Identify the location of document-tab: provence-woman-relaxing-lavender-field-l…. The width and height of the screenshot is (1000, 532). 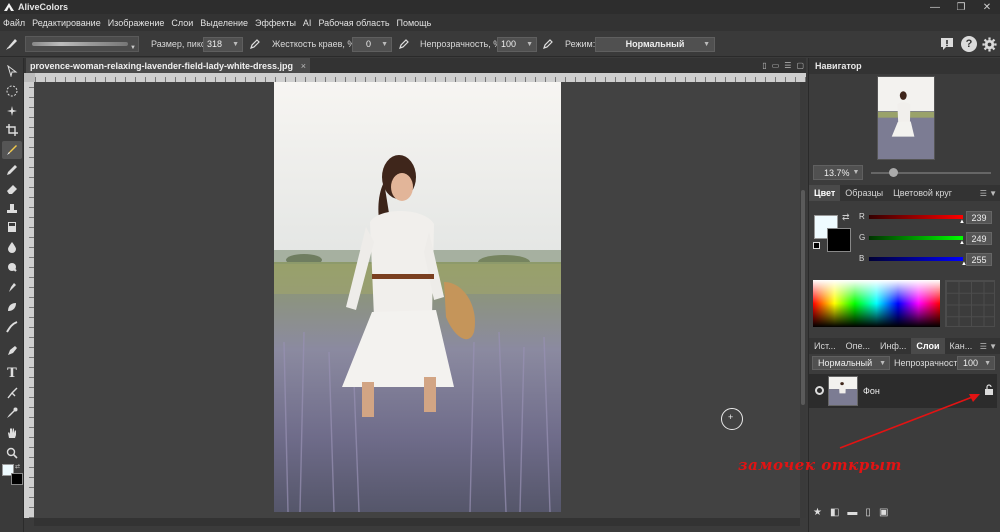
(168, 65).